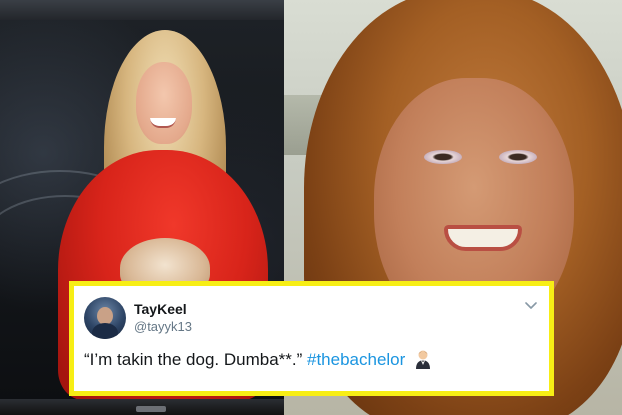  I want to click on hashtag-link: #thebachelor, so click(356, 359).